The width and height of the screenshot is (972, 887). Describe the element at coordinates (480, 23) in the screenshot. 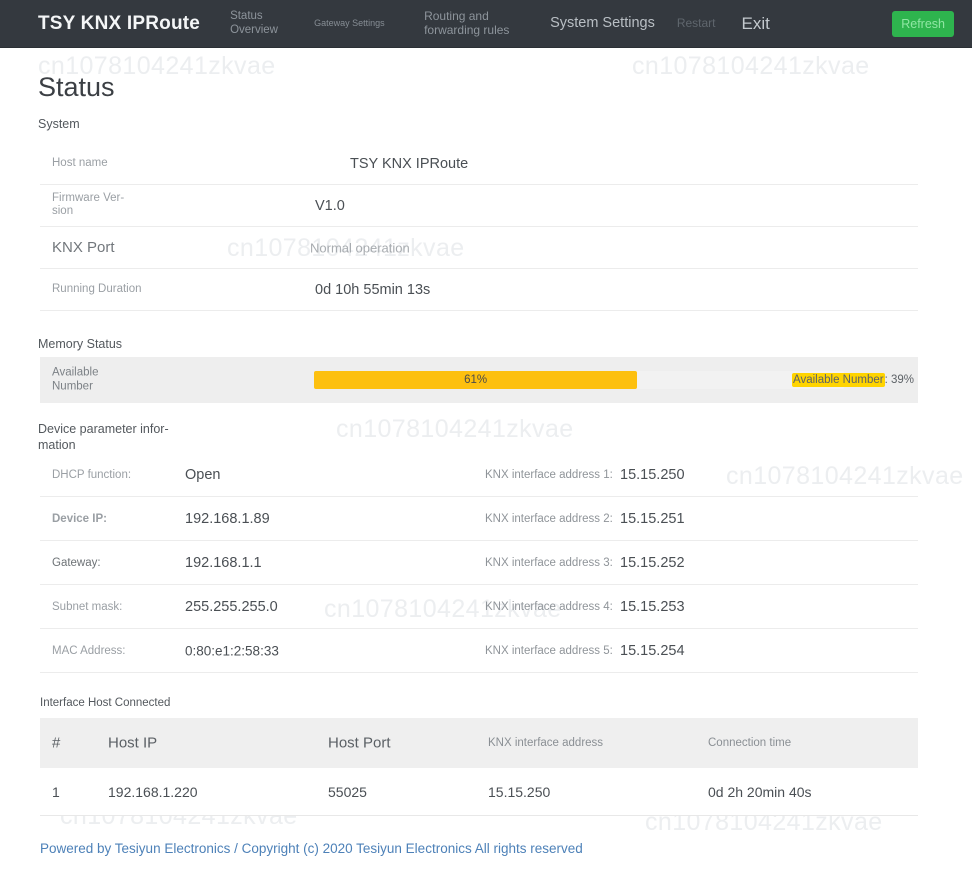

I see `nav-item-routing-and-forwarding-rules: Routing and forwarding rules` at that location.